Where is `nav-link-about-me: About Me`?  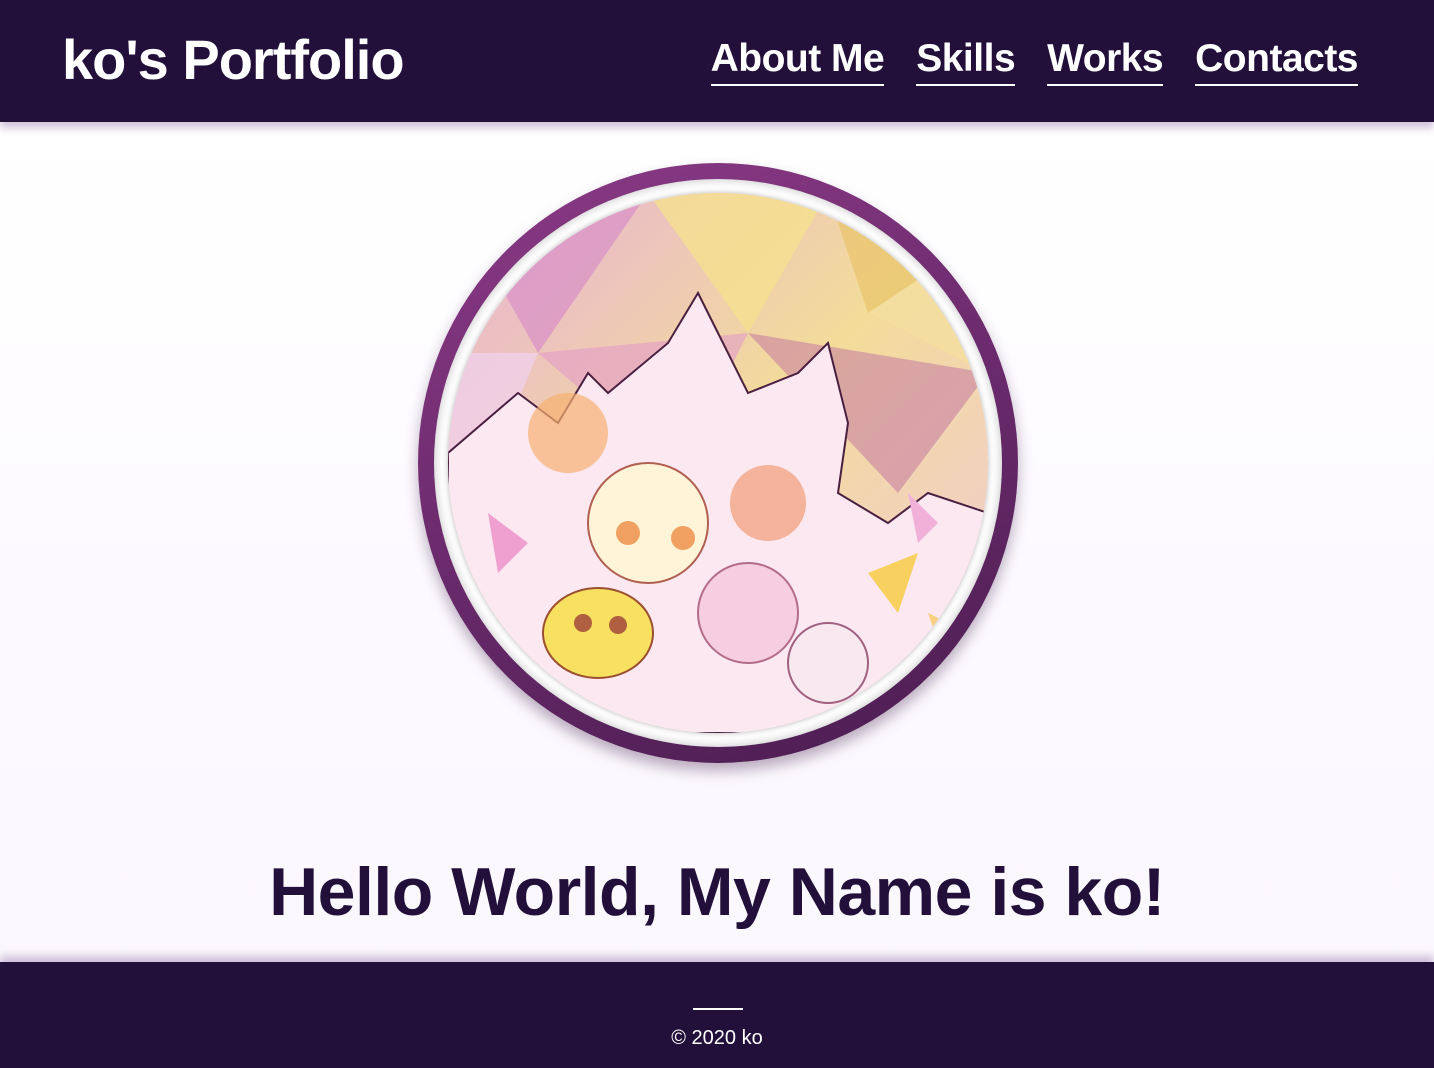
nav-link-about-me: About Me is located at coordinates (797, 61).